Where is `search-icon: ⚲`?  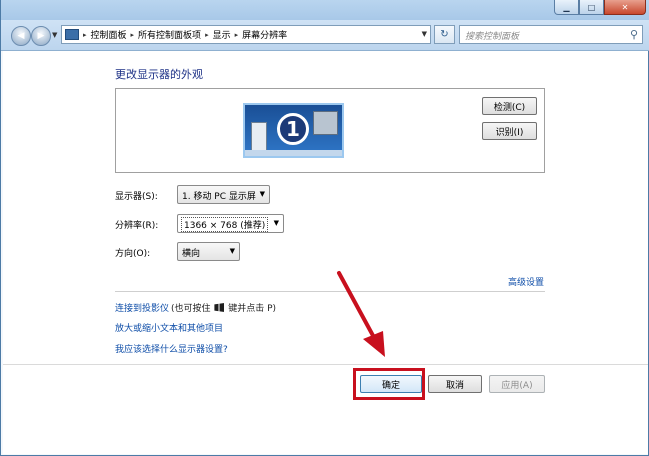
search-icon: ⚲ is located at coordinates (634, 34).